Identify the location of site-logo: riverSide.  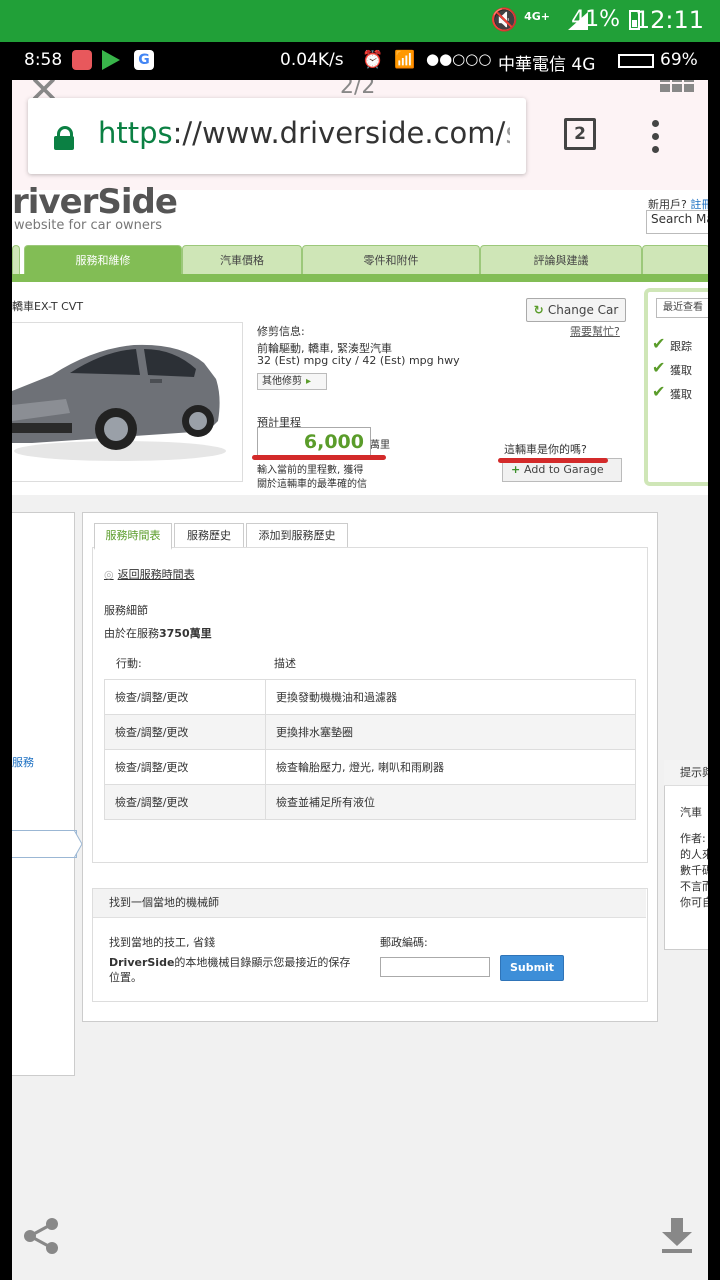
(95, 202).